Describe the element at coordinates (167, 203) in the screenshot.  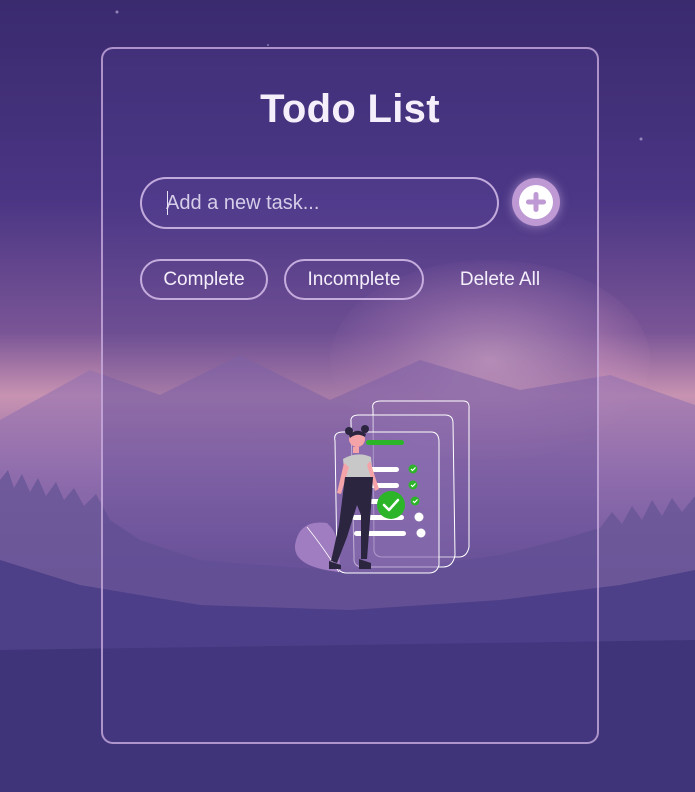
I see `text-caret` at that location.